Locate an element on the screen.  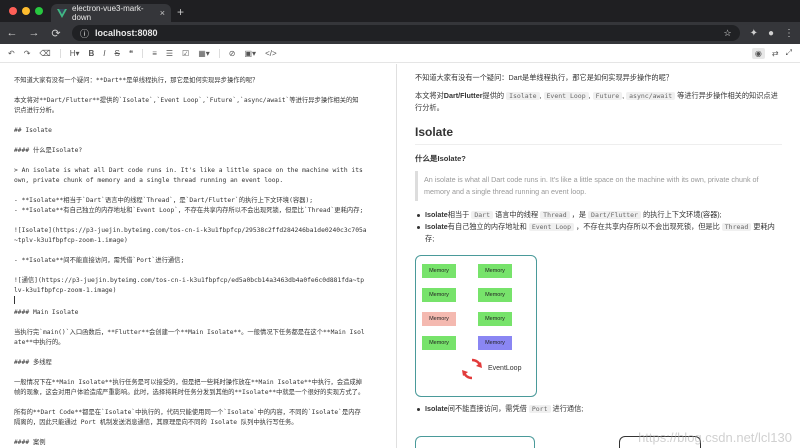
editor-line: #### 什么是Isolate? is located at coordinates (198, 151).